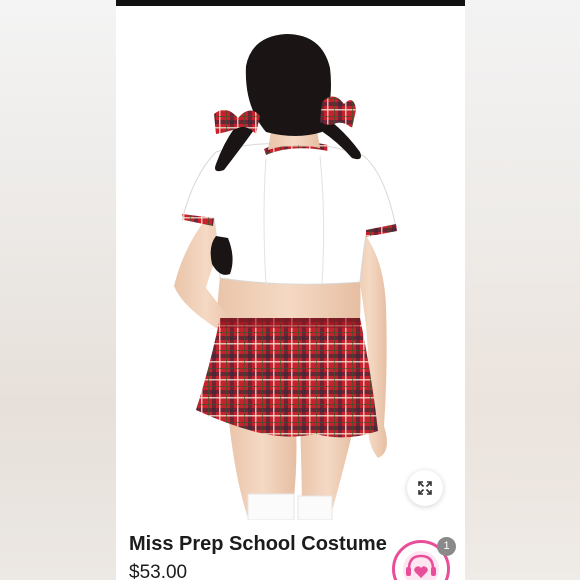 Image resolution: width=580 pixels, height=580 pixels. I want to click on expand-arrows-icon, so click(425, 488).